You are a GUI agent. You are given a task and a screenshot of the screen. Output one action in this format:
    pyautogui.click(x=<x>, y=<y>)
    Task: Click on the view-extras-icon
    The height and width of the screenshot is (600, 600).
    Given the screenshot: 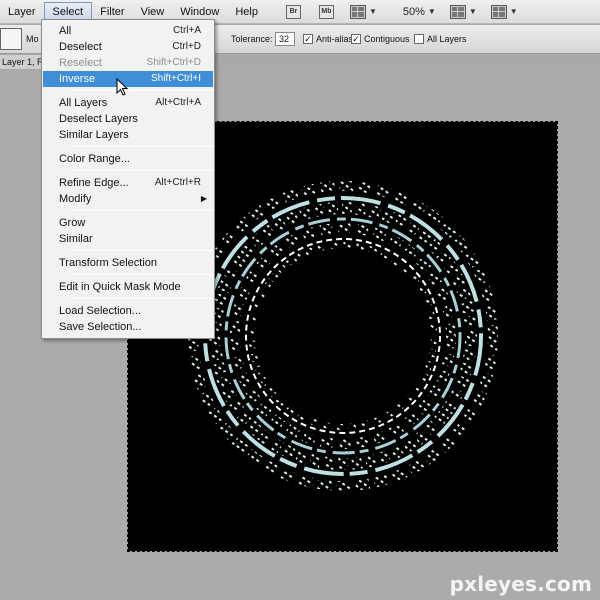 What is the action you would take?
    pyautogui.click(x=357, y=11)
    